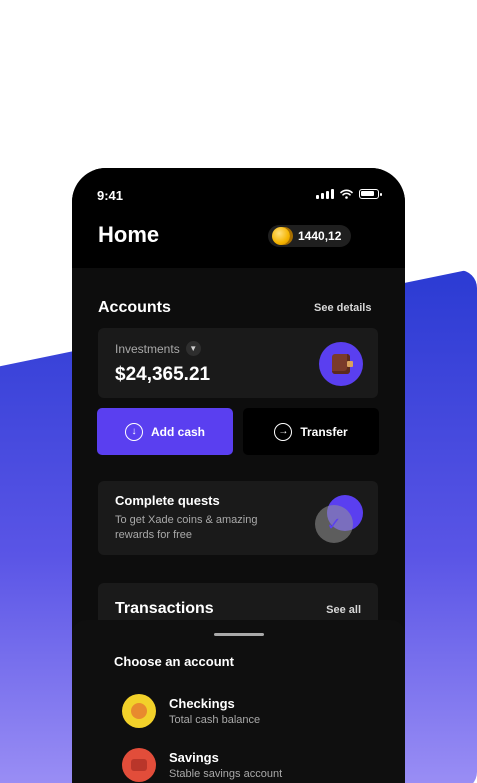 The height and width of the screenshot is (783, 477). Describe the element at coordinates (174, 661) in the screenshot. I see `sheet-title: Choose an account` at that location.